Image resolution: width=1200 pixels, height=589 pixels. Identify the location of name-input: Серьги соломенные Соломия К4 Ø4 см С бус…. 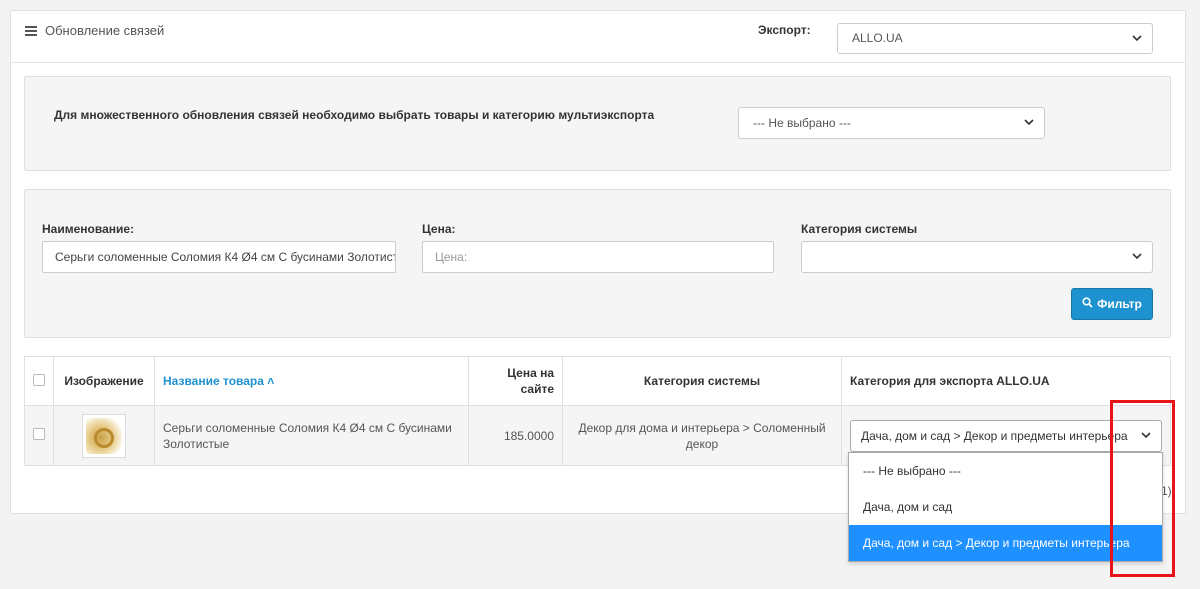
(219, 257).